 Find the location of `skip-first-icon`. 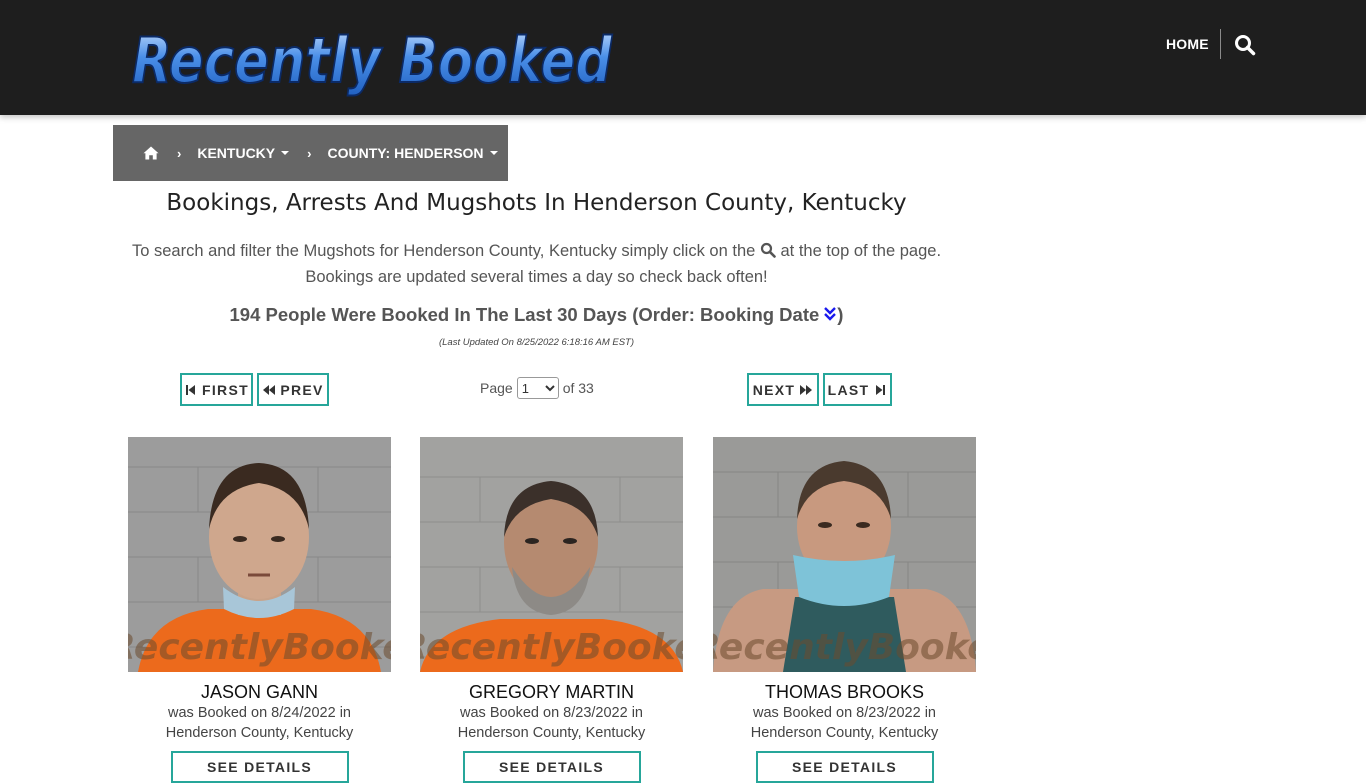

skip-first-icon is located at coordinates (191, 389).